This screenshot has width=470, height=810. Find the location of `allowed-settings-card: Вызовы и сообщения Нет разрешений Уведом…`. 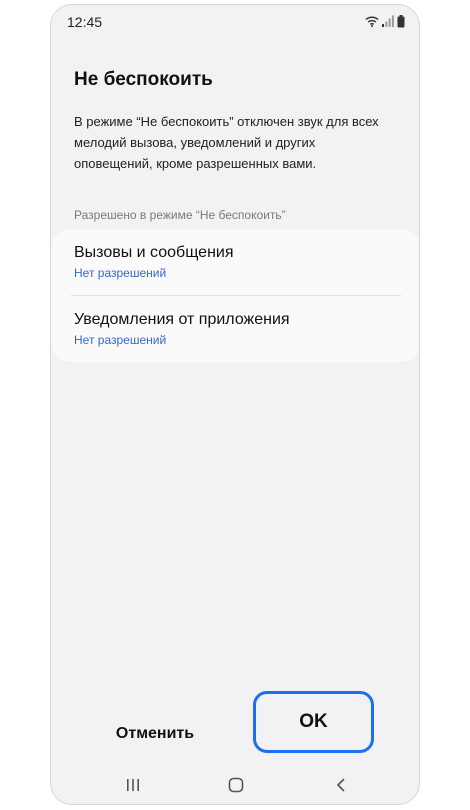

allowed-settings-card: Вызовы и сообщения Нет разрешений Уведом… is located at coordinates (235, 295).